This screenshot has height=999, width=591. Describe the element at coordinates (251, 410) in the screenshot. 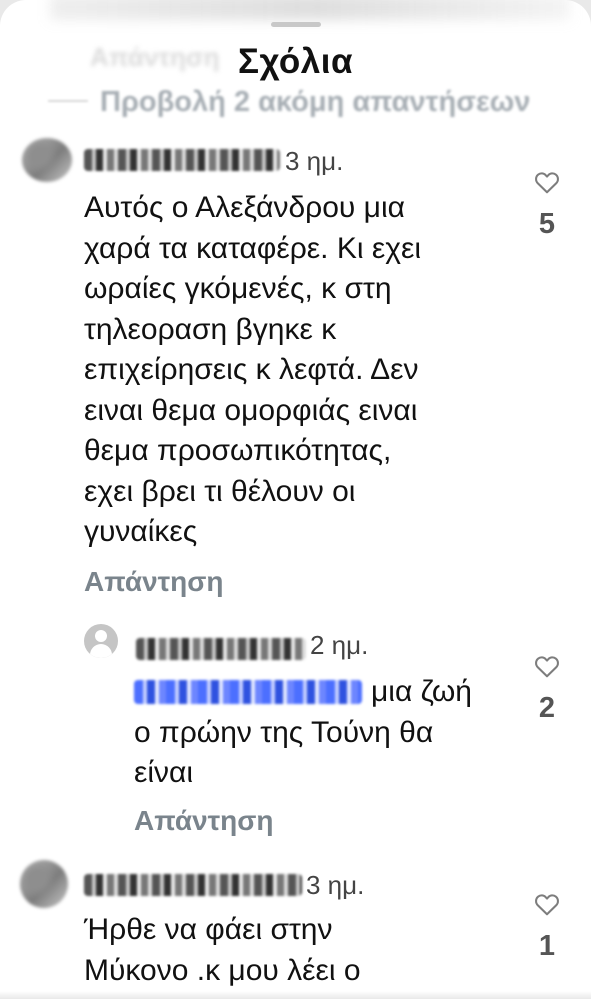

I see `comment-text-line: ειναι θεμα ομορφιάς ειναι` at that location.